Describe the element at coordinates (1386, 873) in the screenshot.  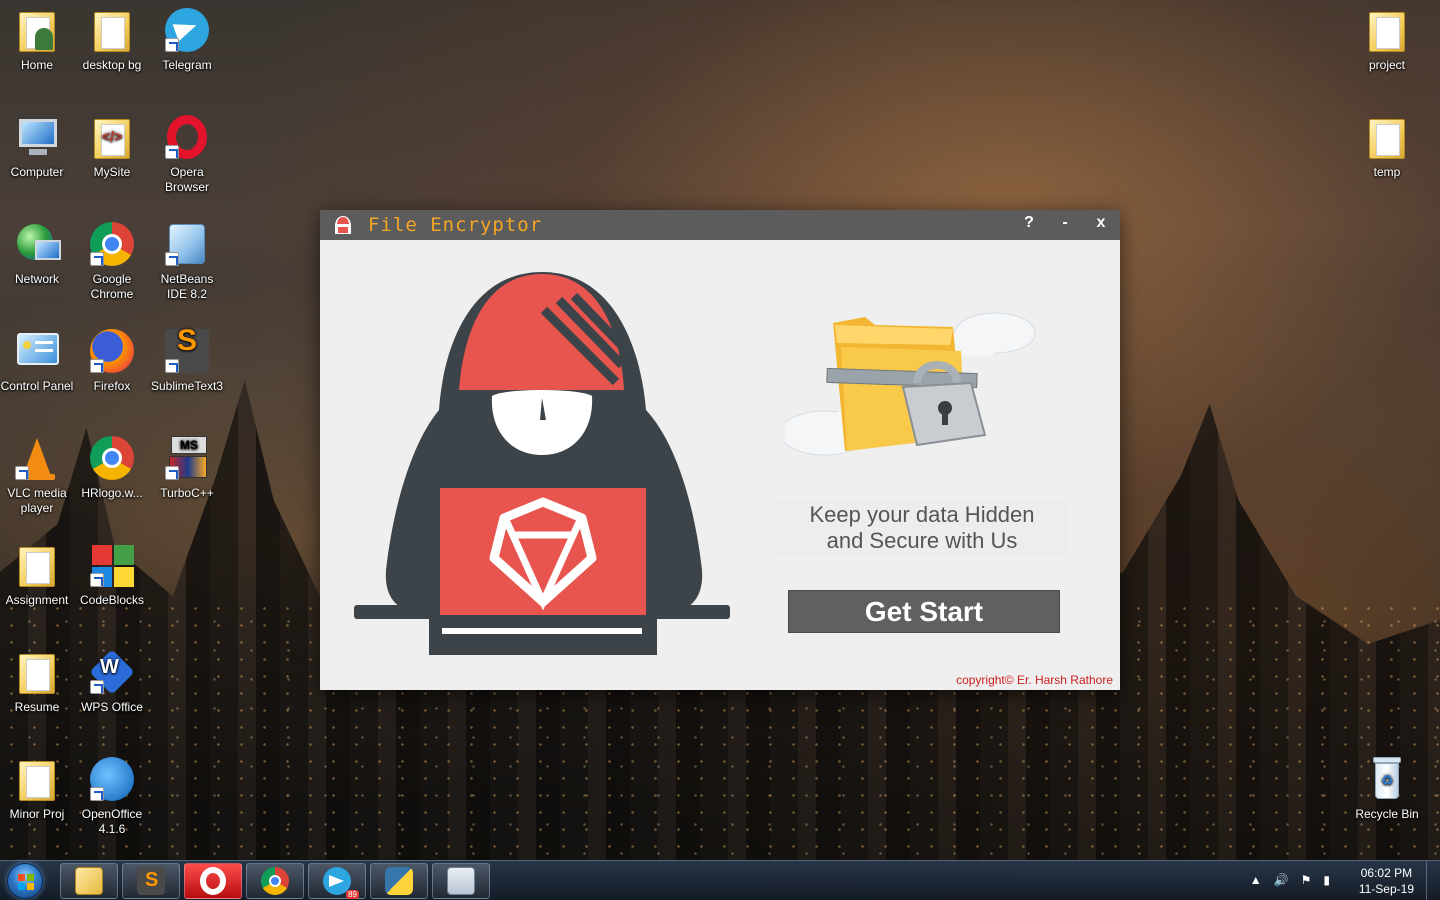
I see `clock-time: 06:02 PM` at that location.